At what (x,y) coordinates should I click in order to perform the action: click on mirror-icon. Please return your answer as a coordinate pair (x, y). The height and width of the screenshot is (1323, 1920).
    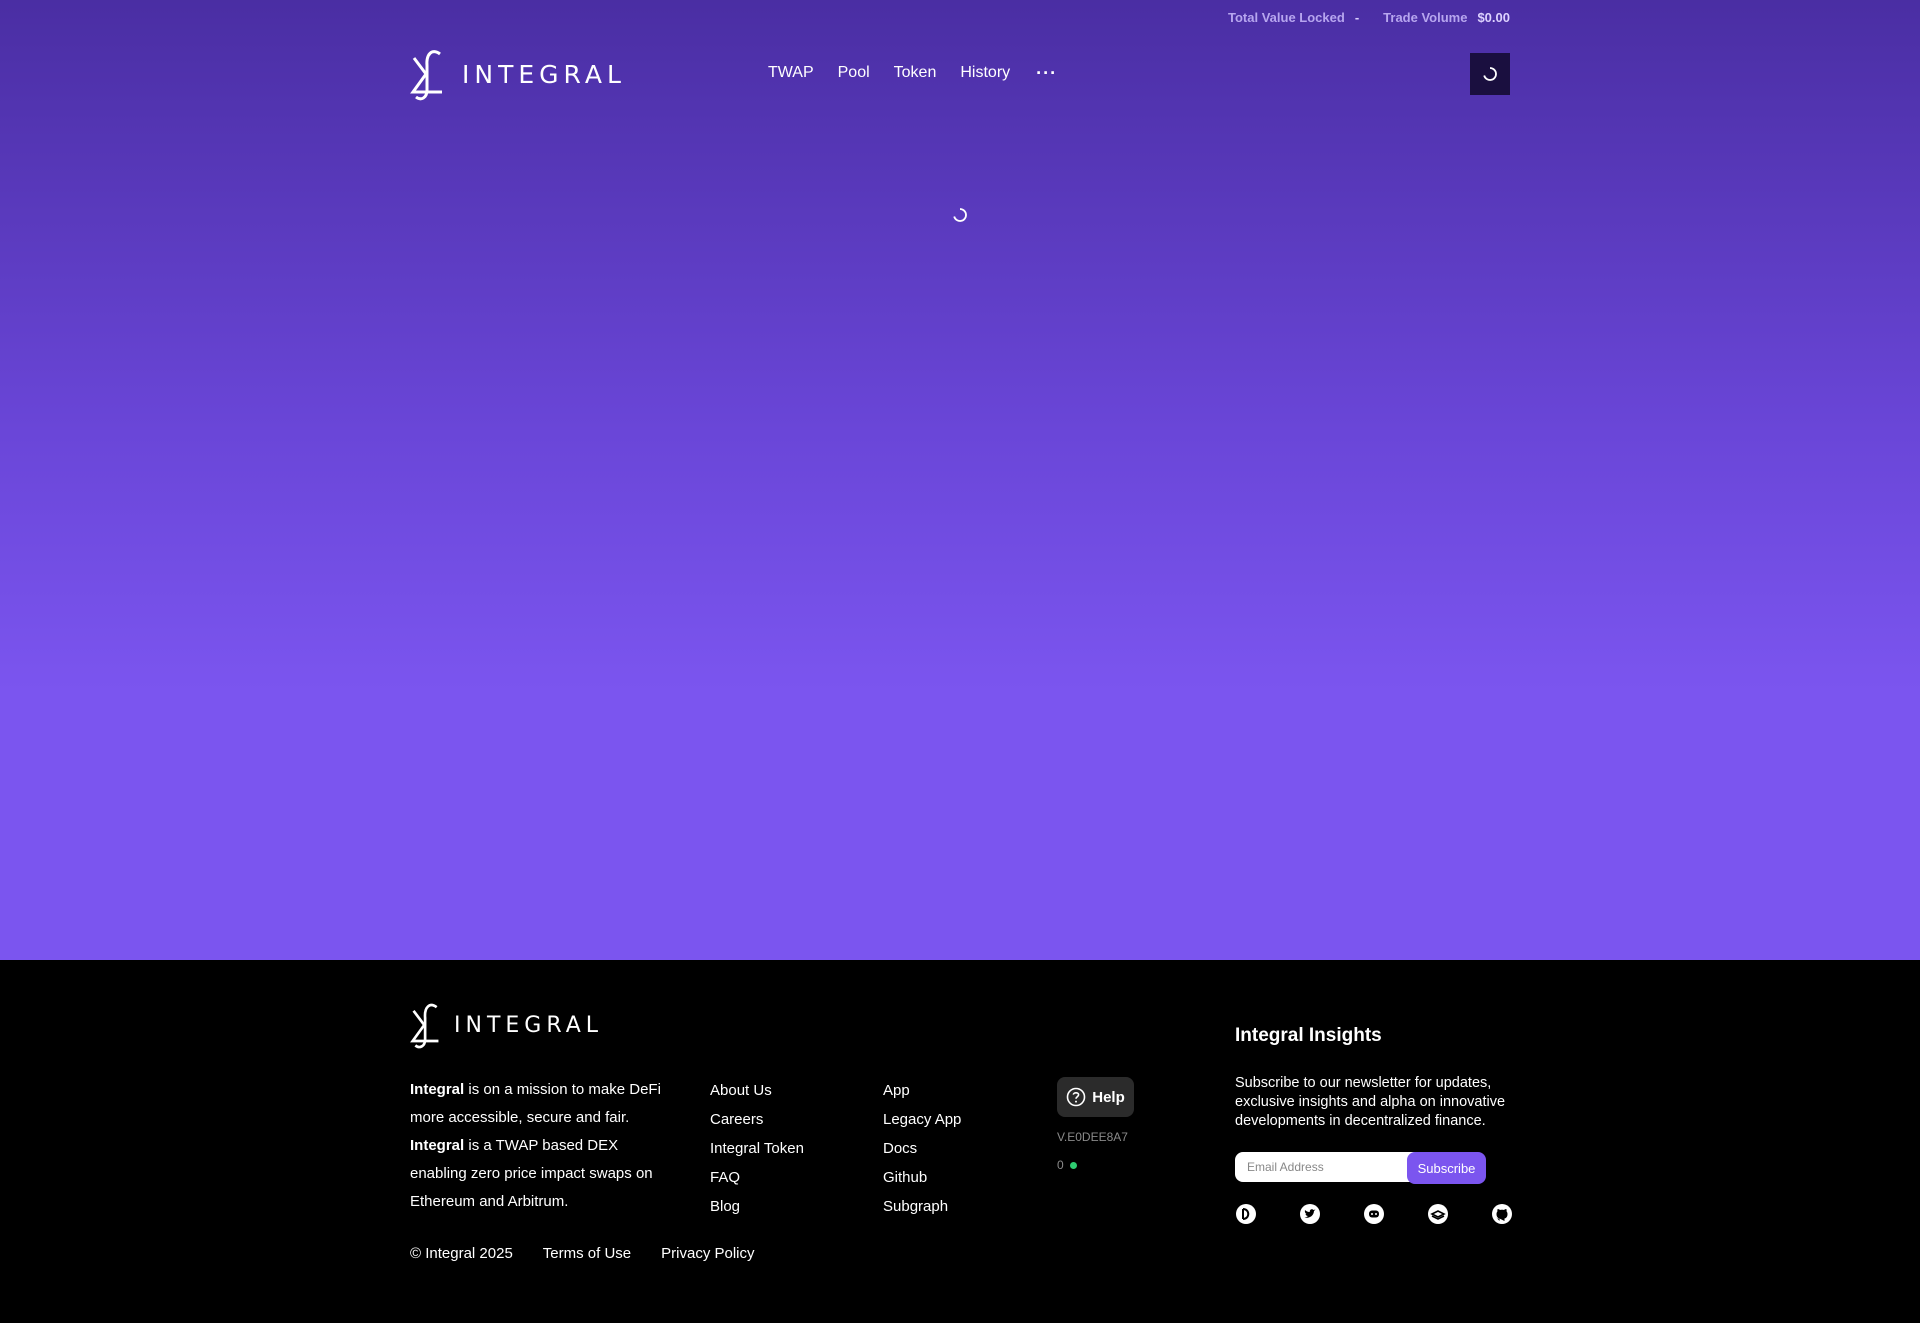
    Looking at the image, I should click on (1246, 1214).